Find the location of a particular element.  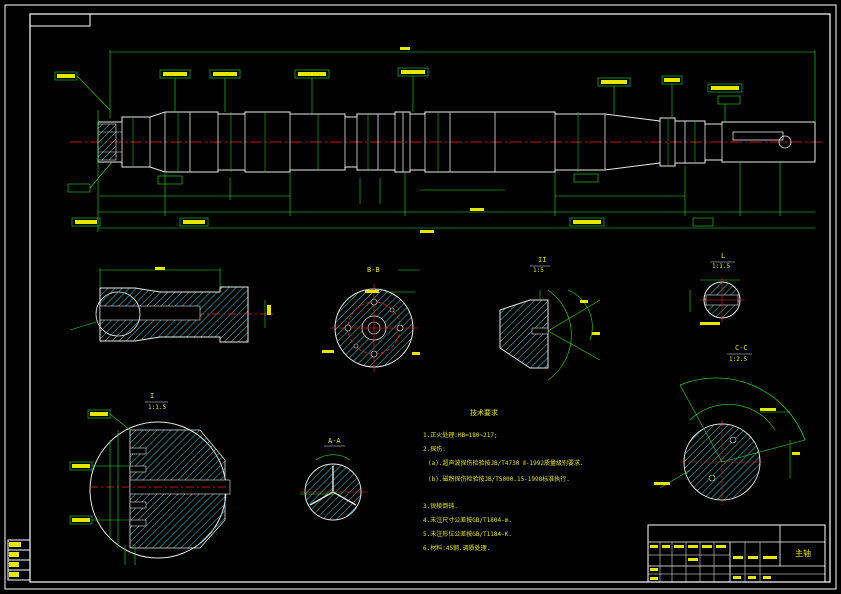

note-line-1: 1.正火处理:HB=180~217; is located at coordinates (460, 435).